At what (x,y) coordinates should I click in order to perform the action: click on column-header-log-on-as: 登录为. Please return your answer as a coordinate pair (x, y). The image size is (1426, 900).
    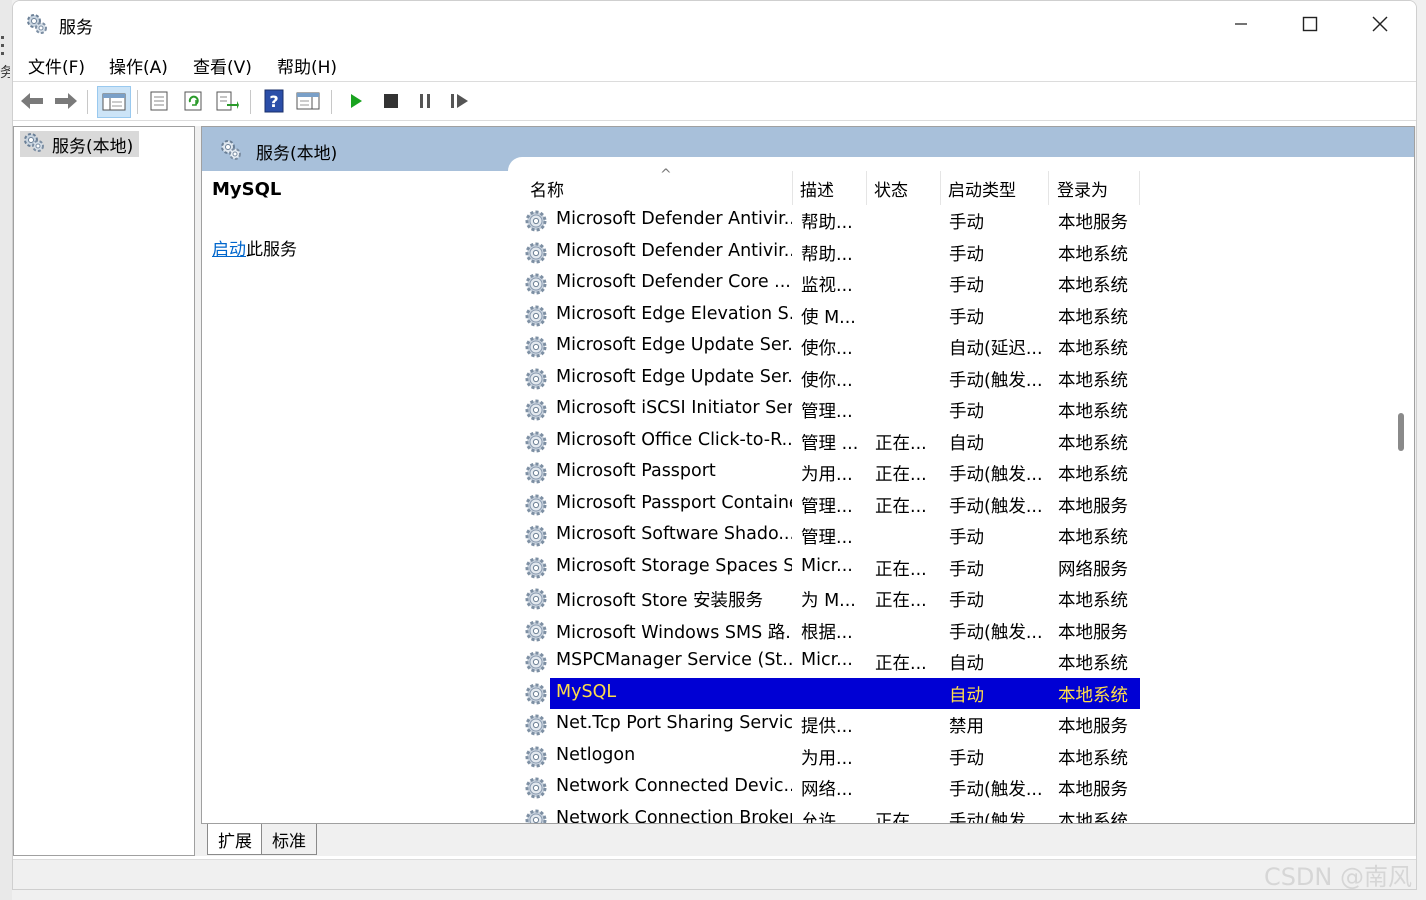
    Looking at the image, I should click on (1098, 188).